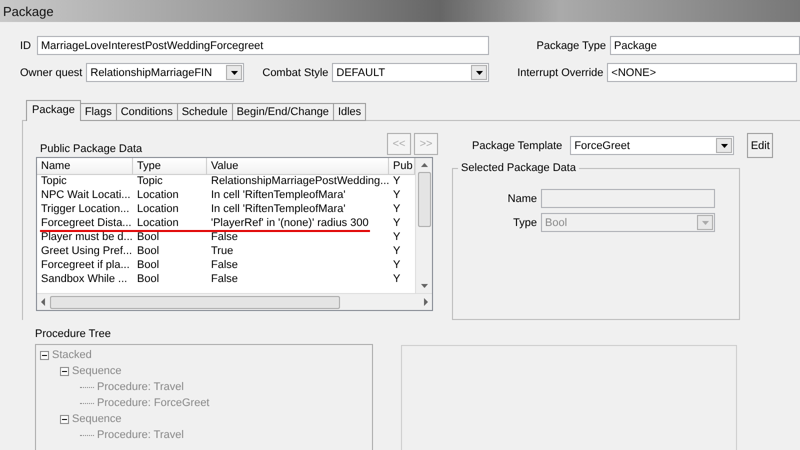 Image resolution: width=800 pixels, height=450 pixels. I want to click on tab: Package, so click(53, 110).